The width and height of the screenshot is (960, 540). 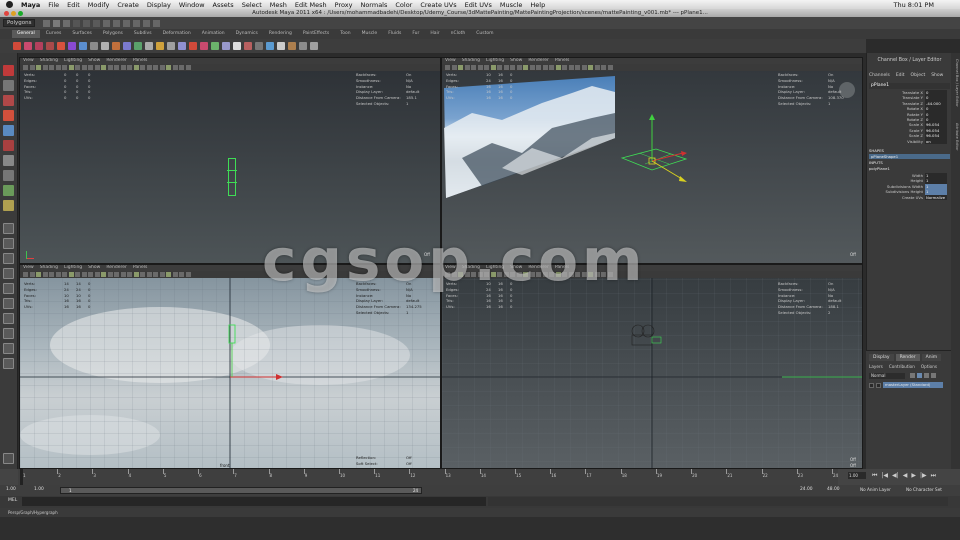 I want to click on move-manipulator-z, so click(x=667, y=170).